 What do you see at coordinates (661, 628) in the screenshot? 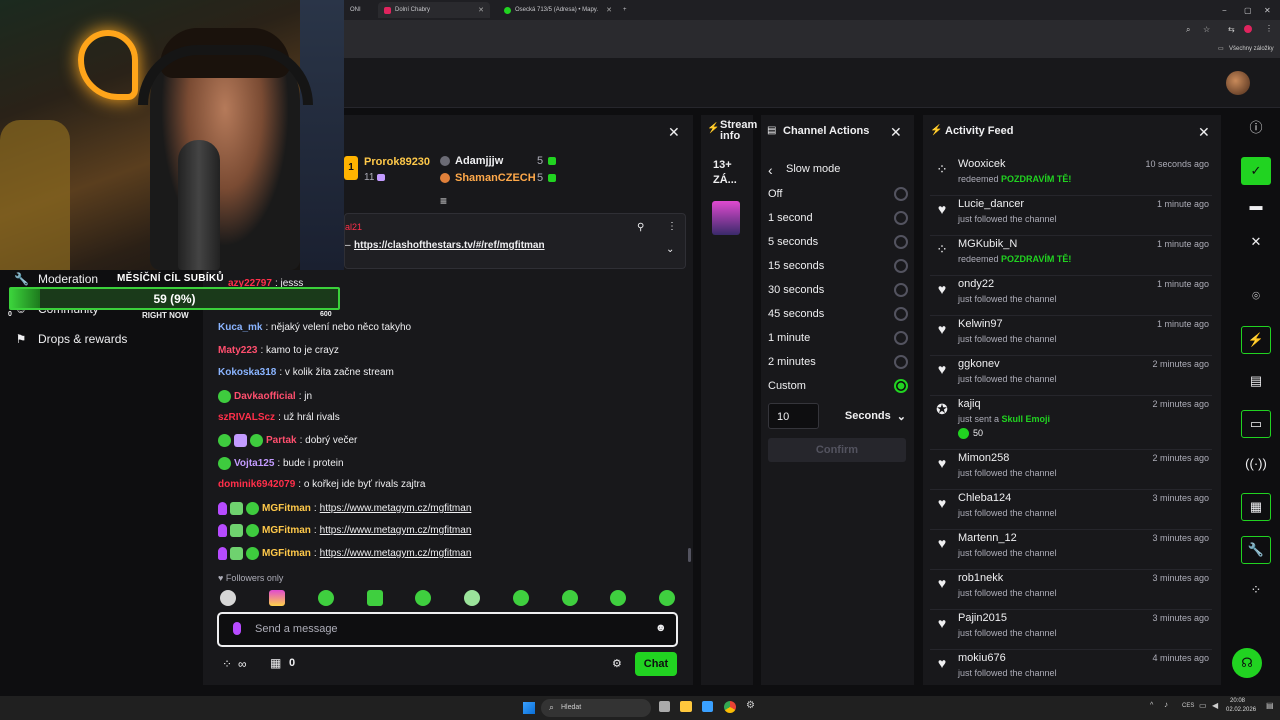
I see `emoji-icon: ☻` at bounding box center [661, 628].